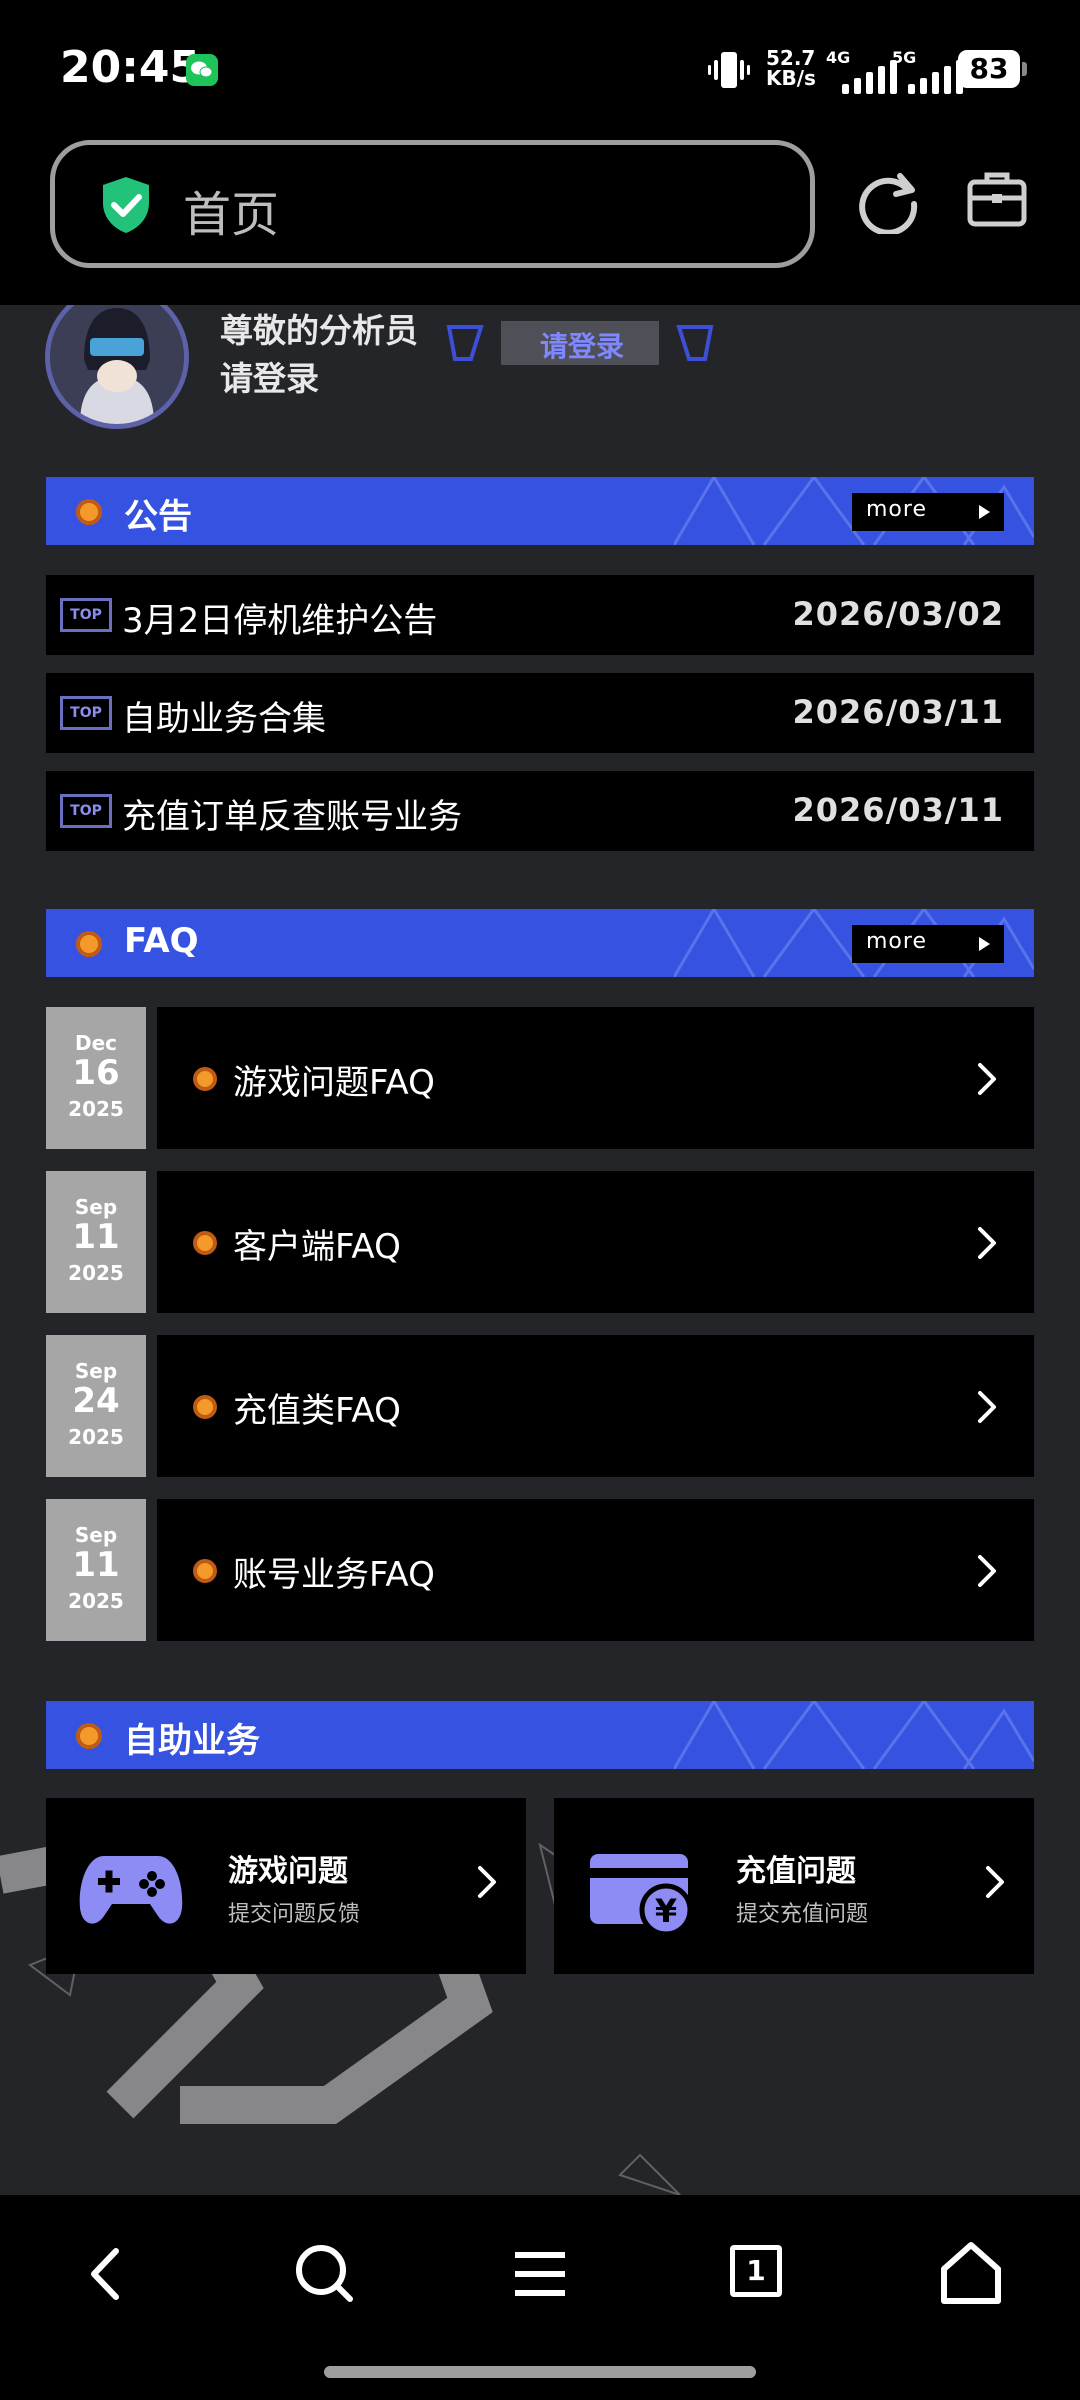 The height and width of the screenshot is (2400, 1080). Describe the element at coordinates (317, 1411) in the screenshot. I see `faq-title: 充值类FAQ` at that location.